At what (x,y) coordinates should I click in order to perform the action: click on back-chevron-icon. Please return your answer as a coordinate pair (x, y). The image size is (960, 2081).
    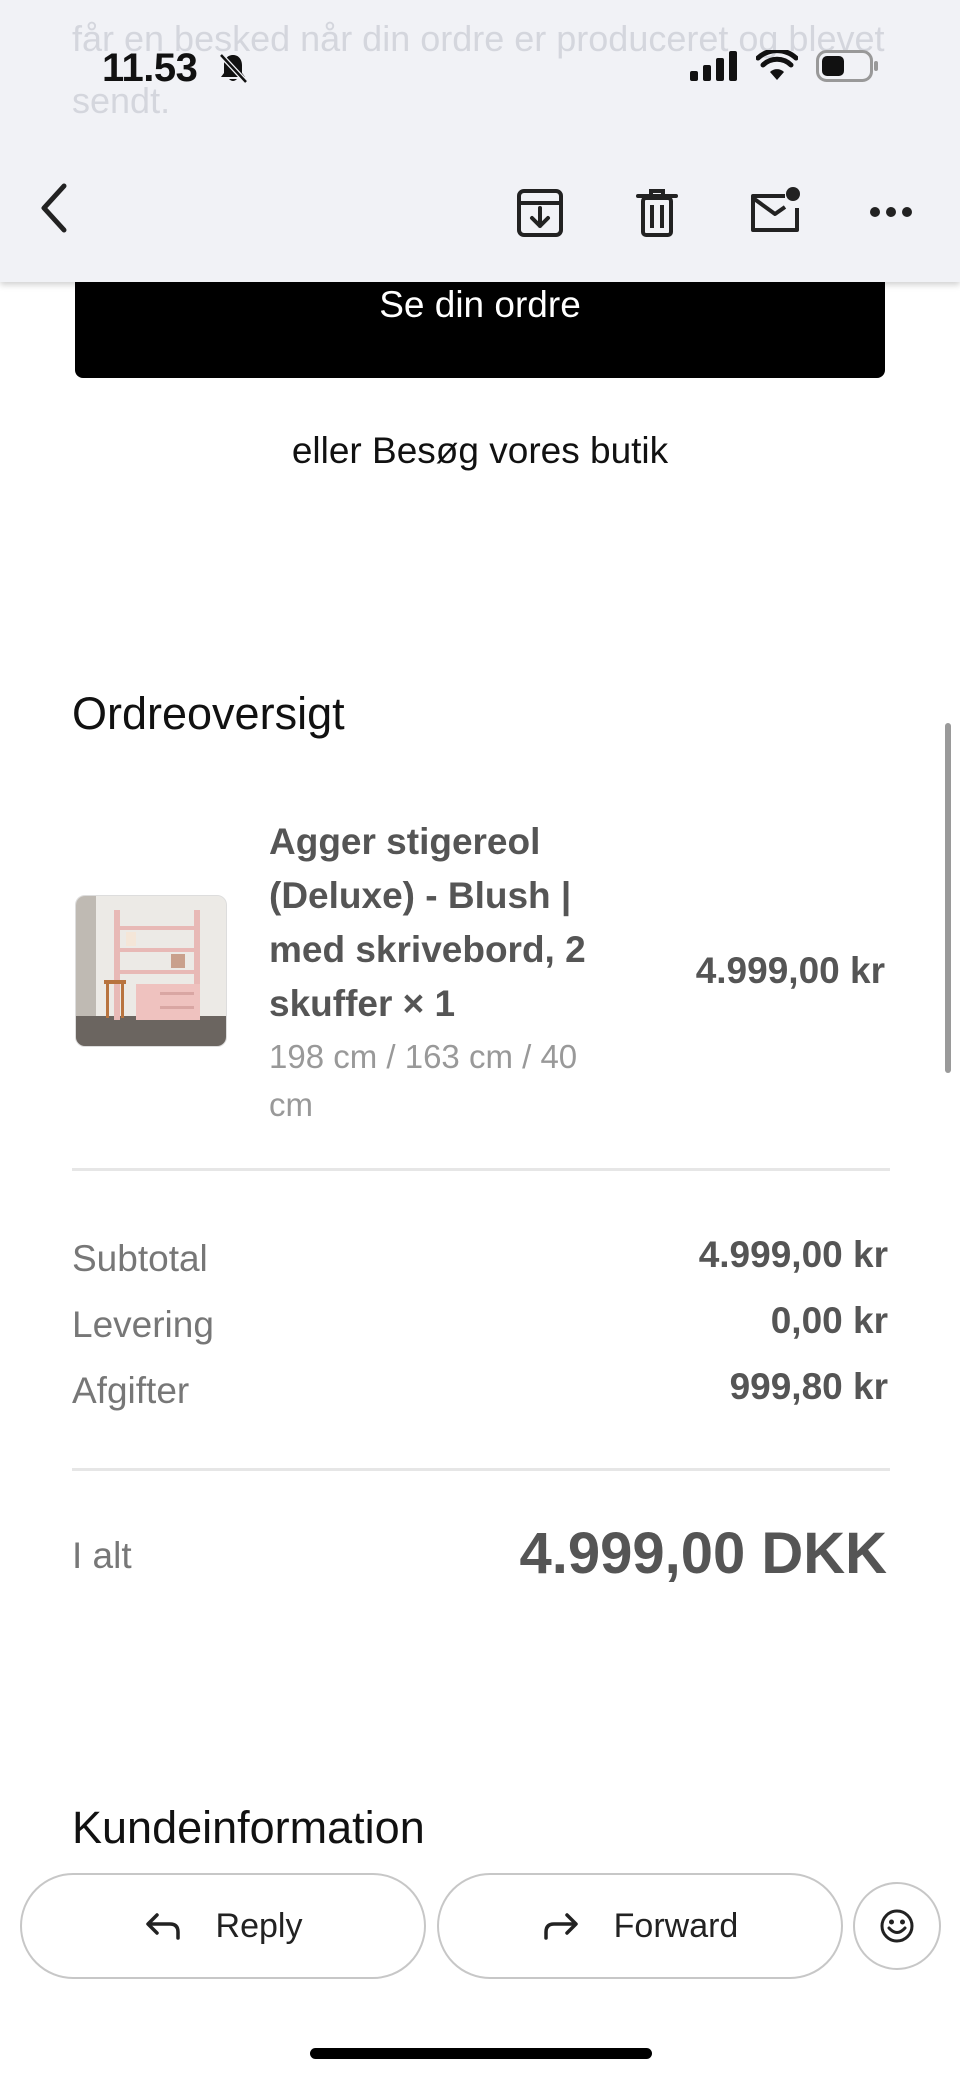
    Looking at the image, I should click on (54, 208).